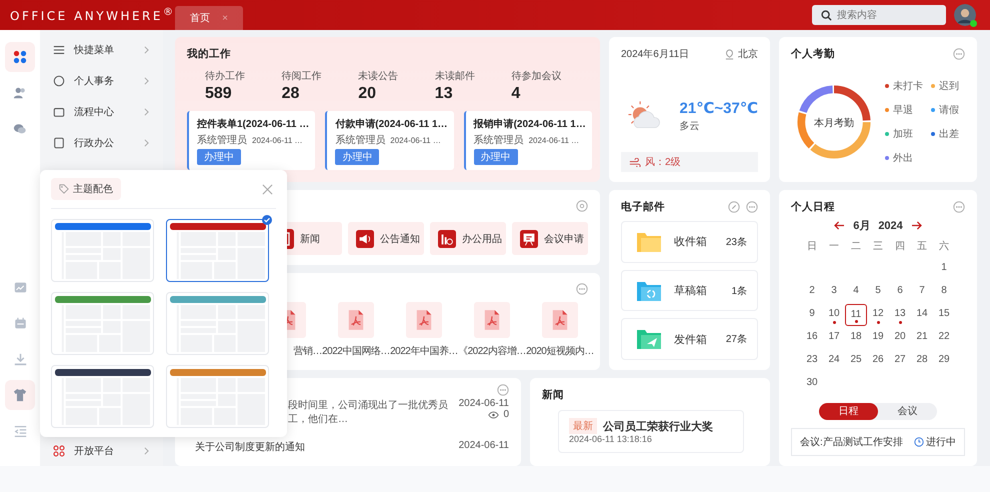 This screenshot has width=990, height=492. What do you see at coordinates (291, 94) in the screenshot?
I see `stat-value: 28` at bounding box center [291, 94].